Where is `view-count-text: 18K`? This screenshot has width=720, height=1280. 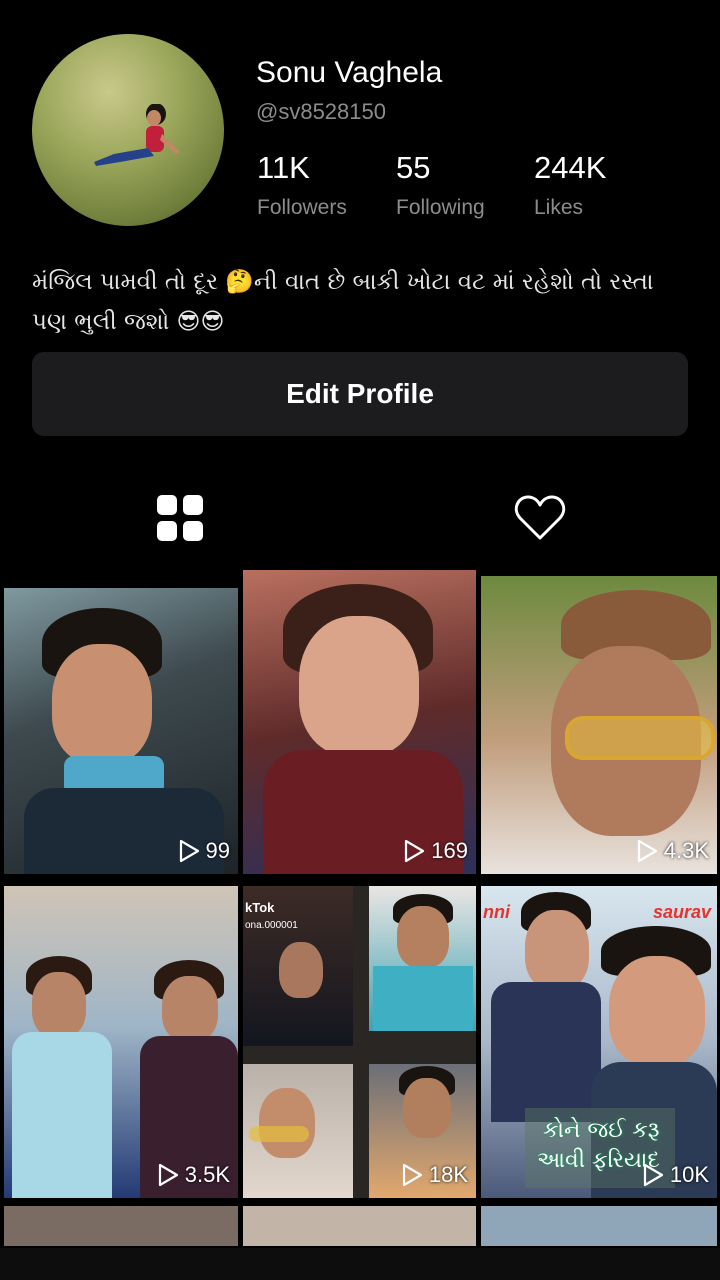
view-count-text: 18K is located at coordinates (448, 1174).